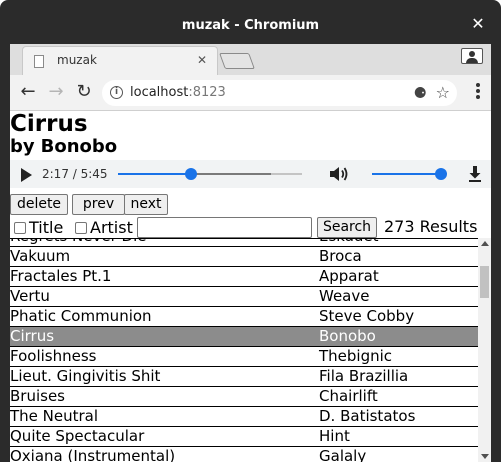  Describe the element at coordinates (30, 296) in the screenshot. I see `track-title-cell: Vertu` at that location.